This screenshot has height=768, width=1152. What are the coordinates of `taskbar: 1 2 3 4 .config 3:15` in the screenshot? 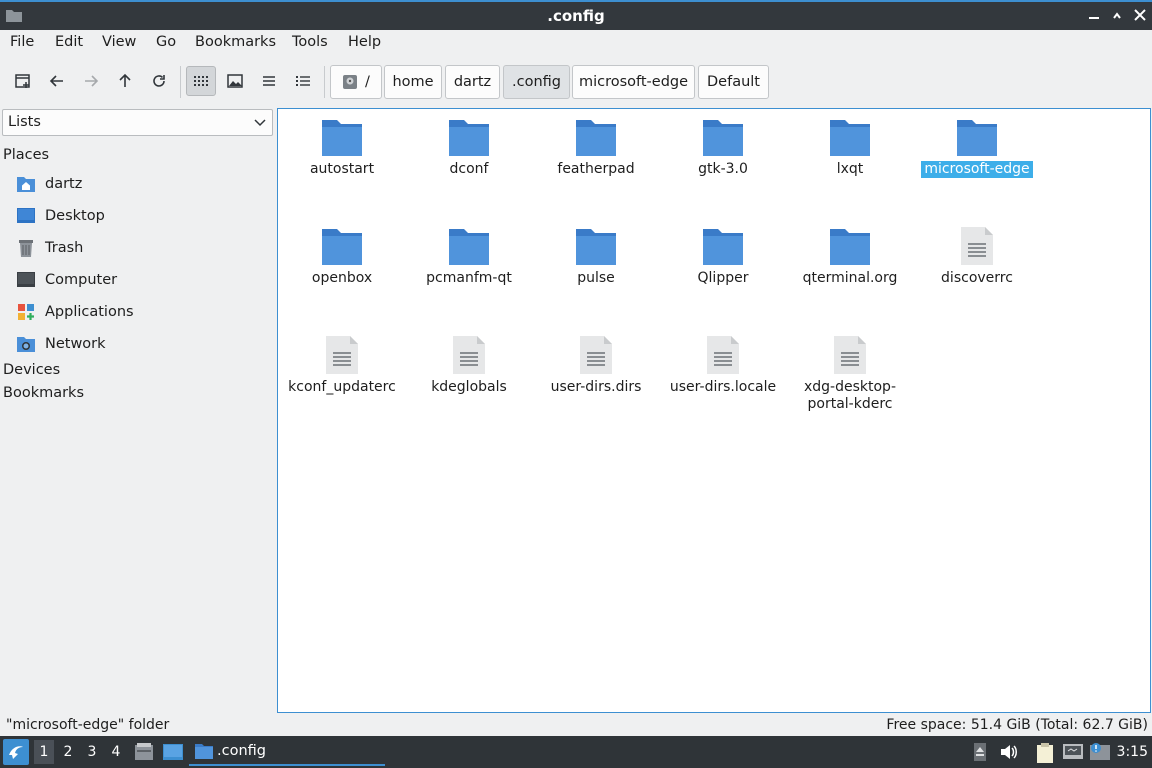 It's located at (576, 752).